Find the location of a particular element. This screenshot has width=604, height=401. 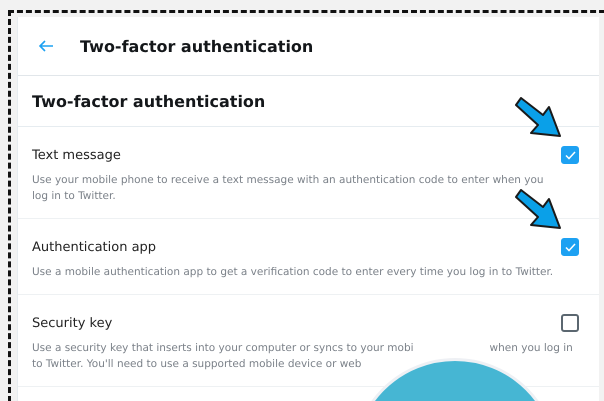

option-description: to Twitter. You'll need to use a supported mobile device or web is located at coordinates (197, 364).